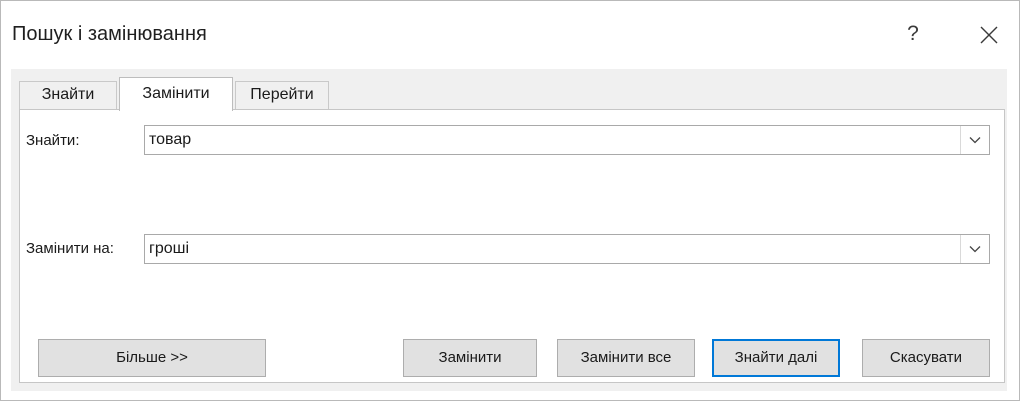 This screenshot has height=403, width=1022. I want to click on find-next-button: Знайти далі, so click(776, 358).